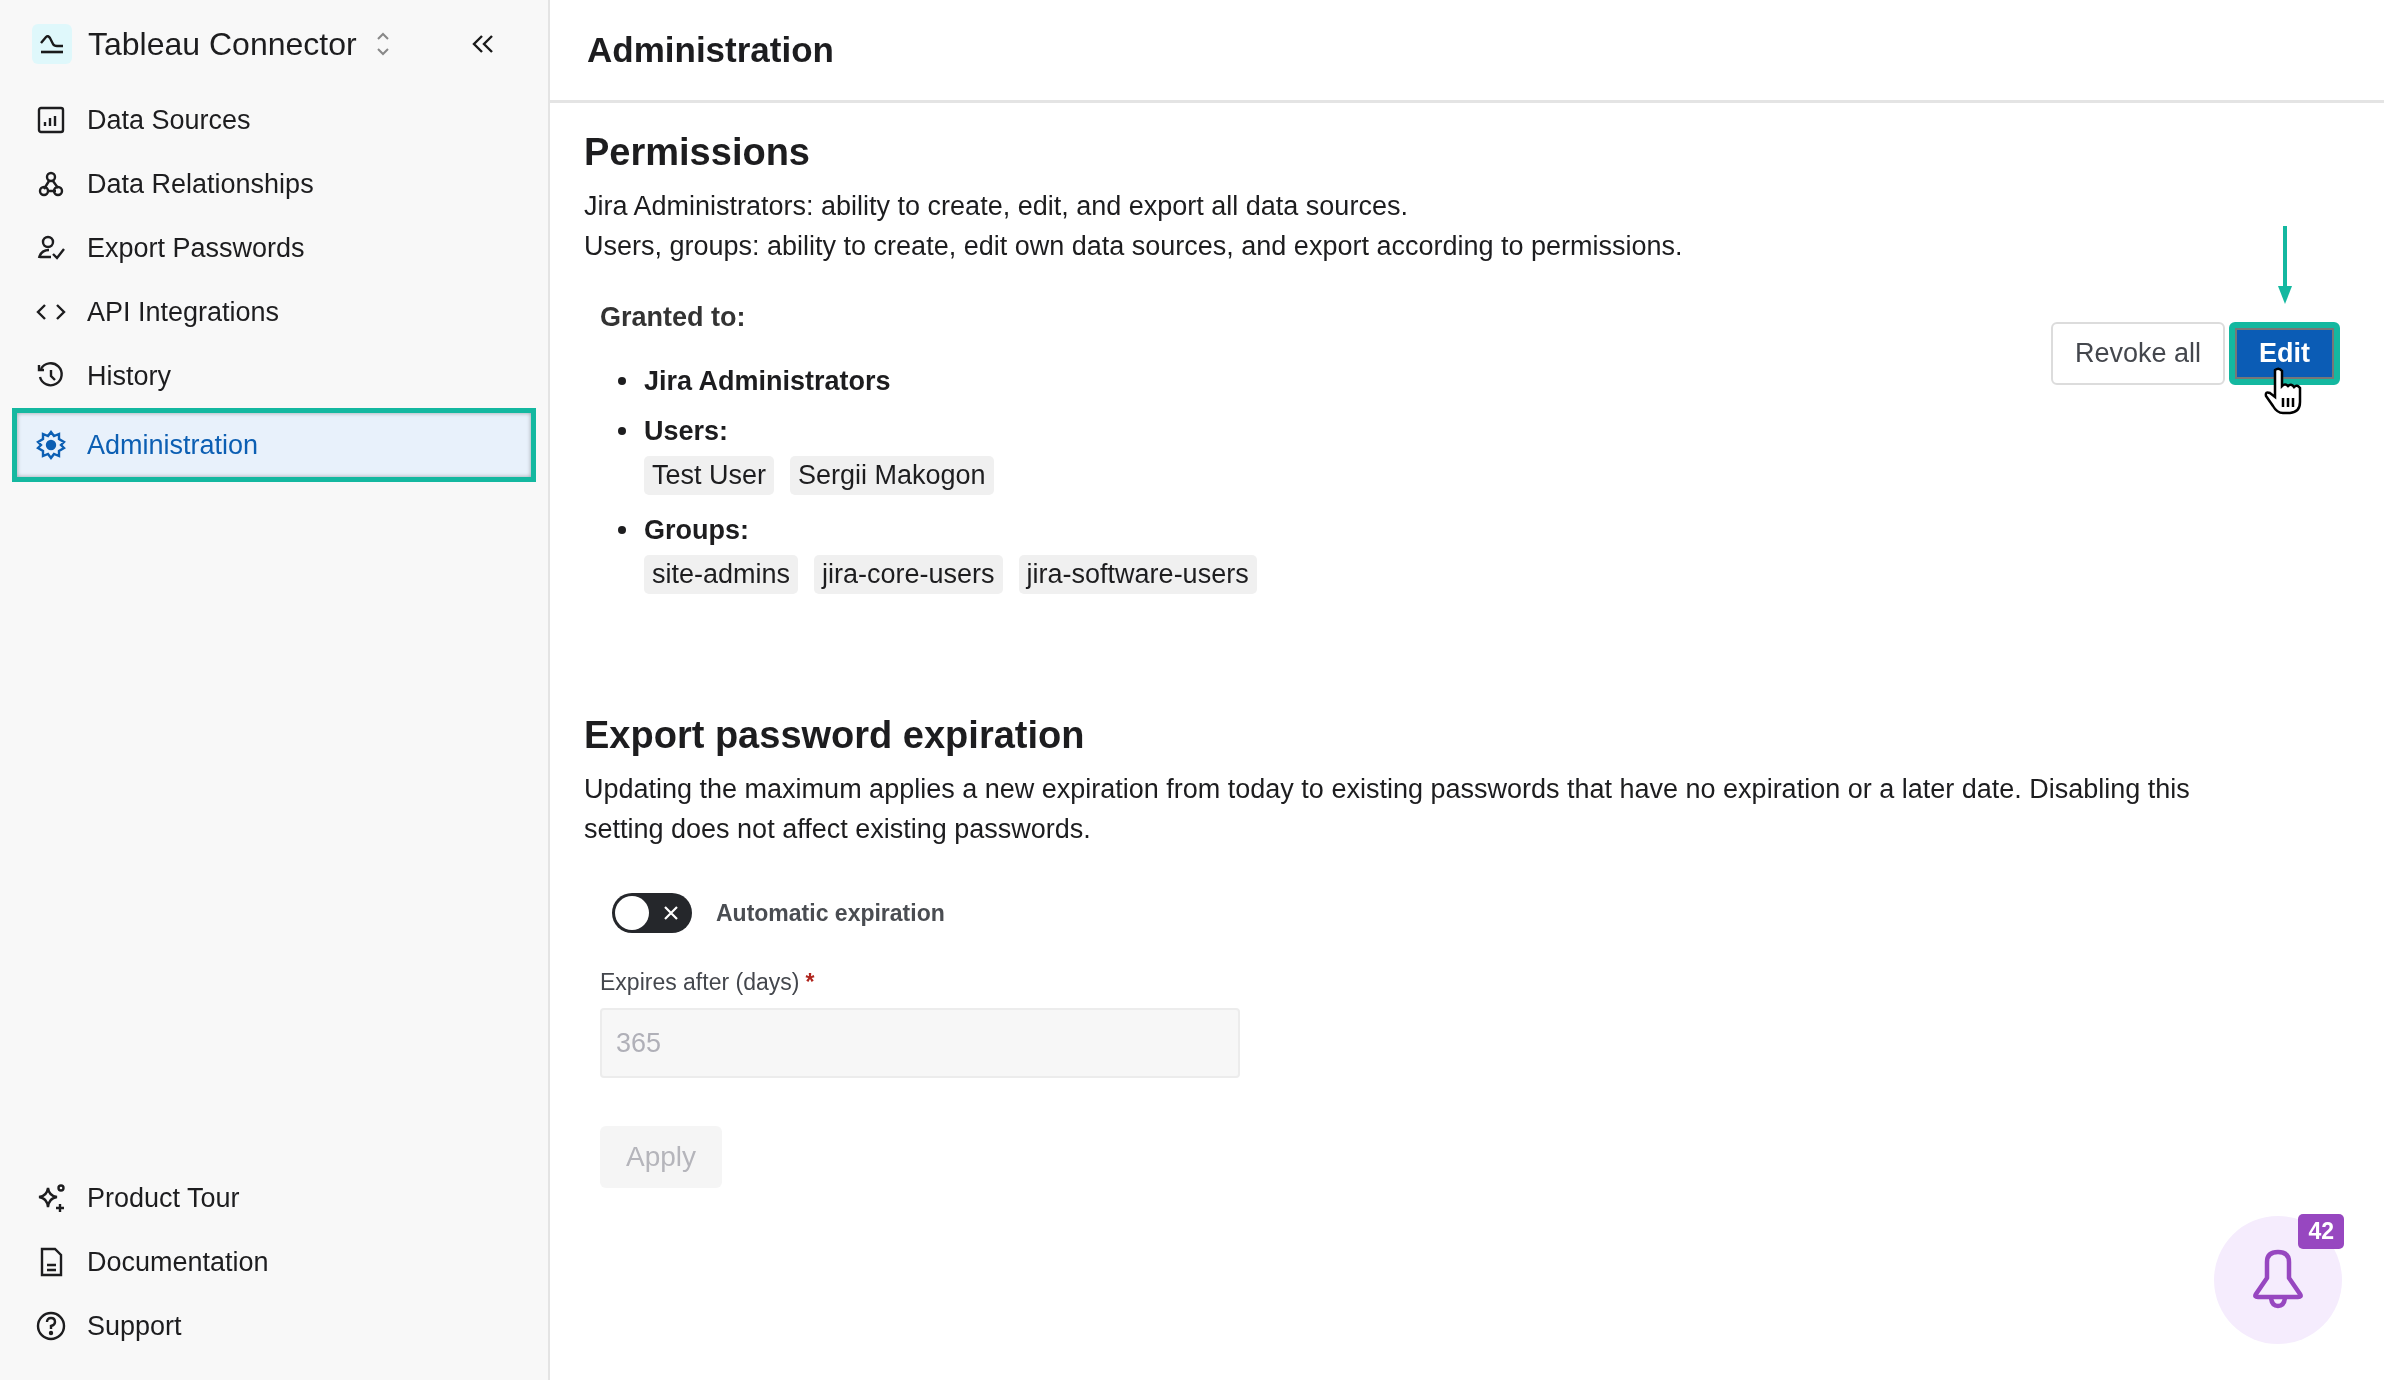 Image resolution: width=2384 pixels, height=1380 pixels. Describe the element at coordinates (721, 574) in the screenshot. I see `tag: site-admins` at that location.